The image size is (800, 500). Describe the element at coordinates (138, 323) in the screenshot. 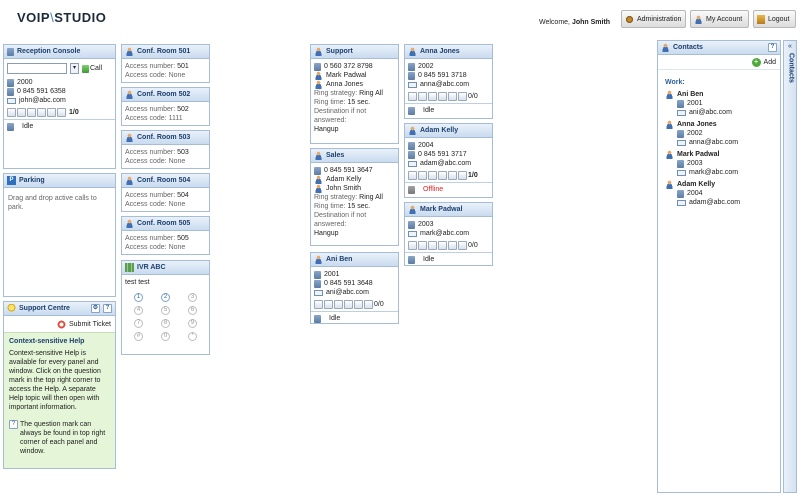

I see `keypad-key: 7` at that location.